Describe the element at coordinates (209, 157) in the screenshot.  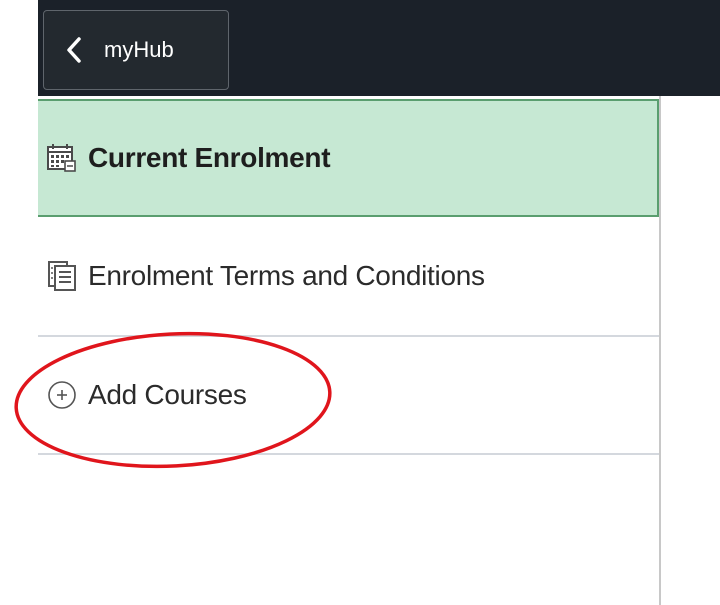
I see `nav-item-label: Current Enrolment` at that location.